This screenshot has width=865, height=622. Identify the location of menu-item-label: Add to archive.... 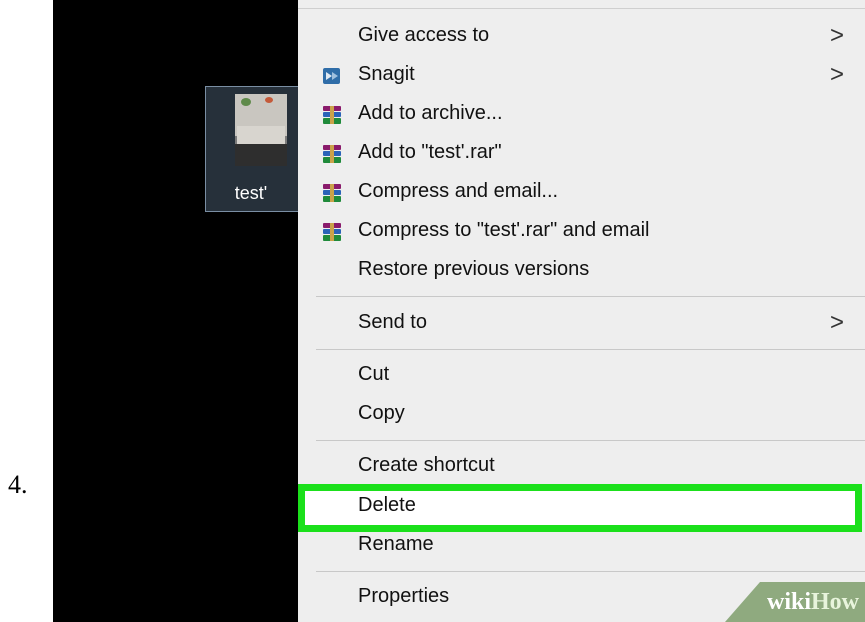
(430, 113).